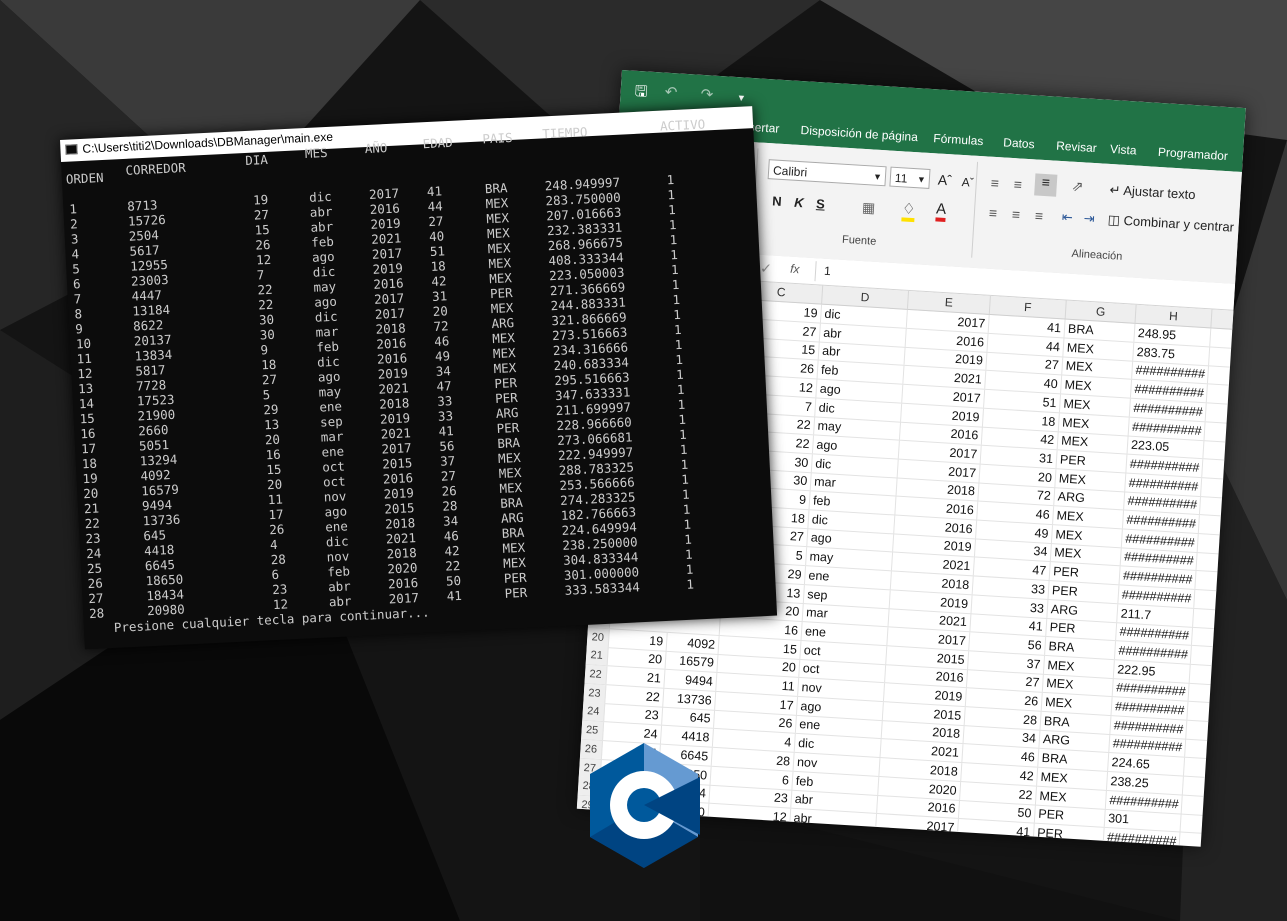 The height and width of the screenshot is (921, 1287). What do you see at coordinates (595, 693) in the screenshot?
I see `row-number: 23` at bounding box center [595, 693].